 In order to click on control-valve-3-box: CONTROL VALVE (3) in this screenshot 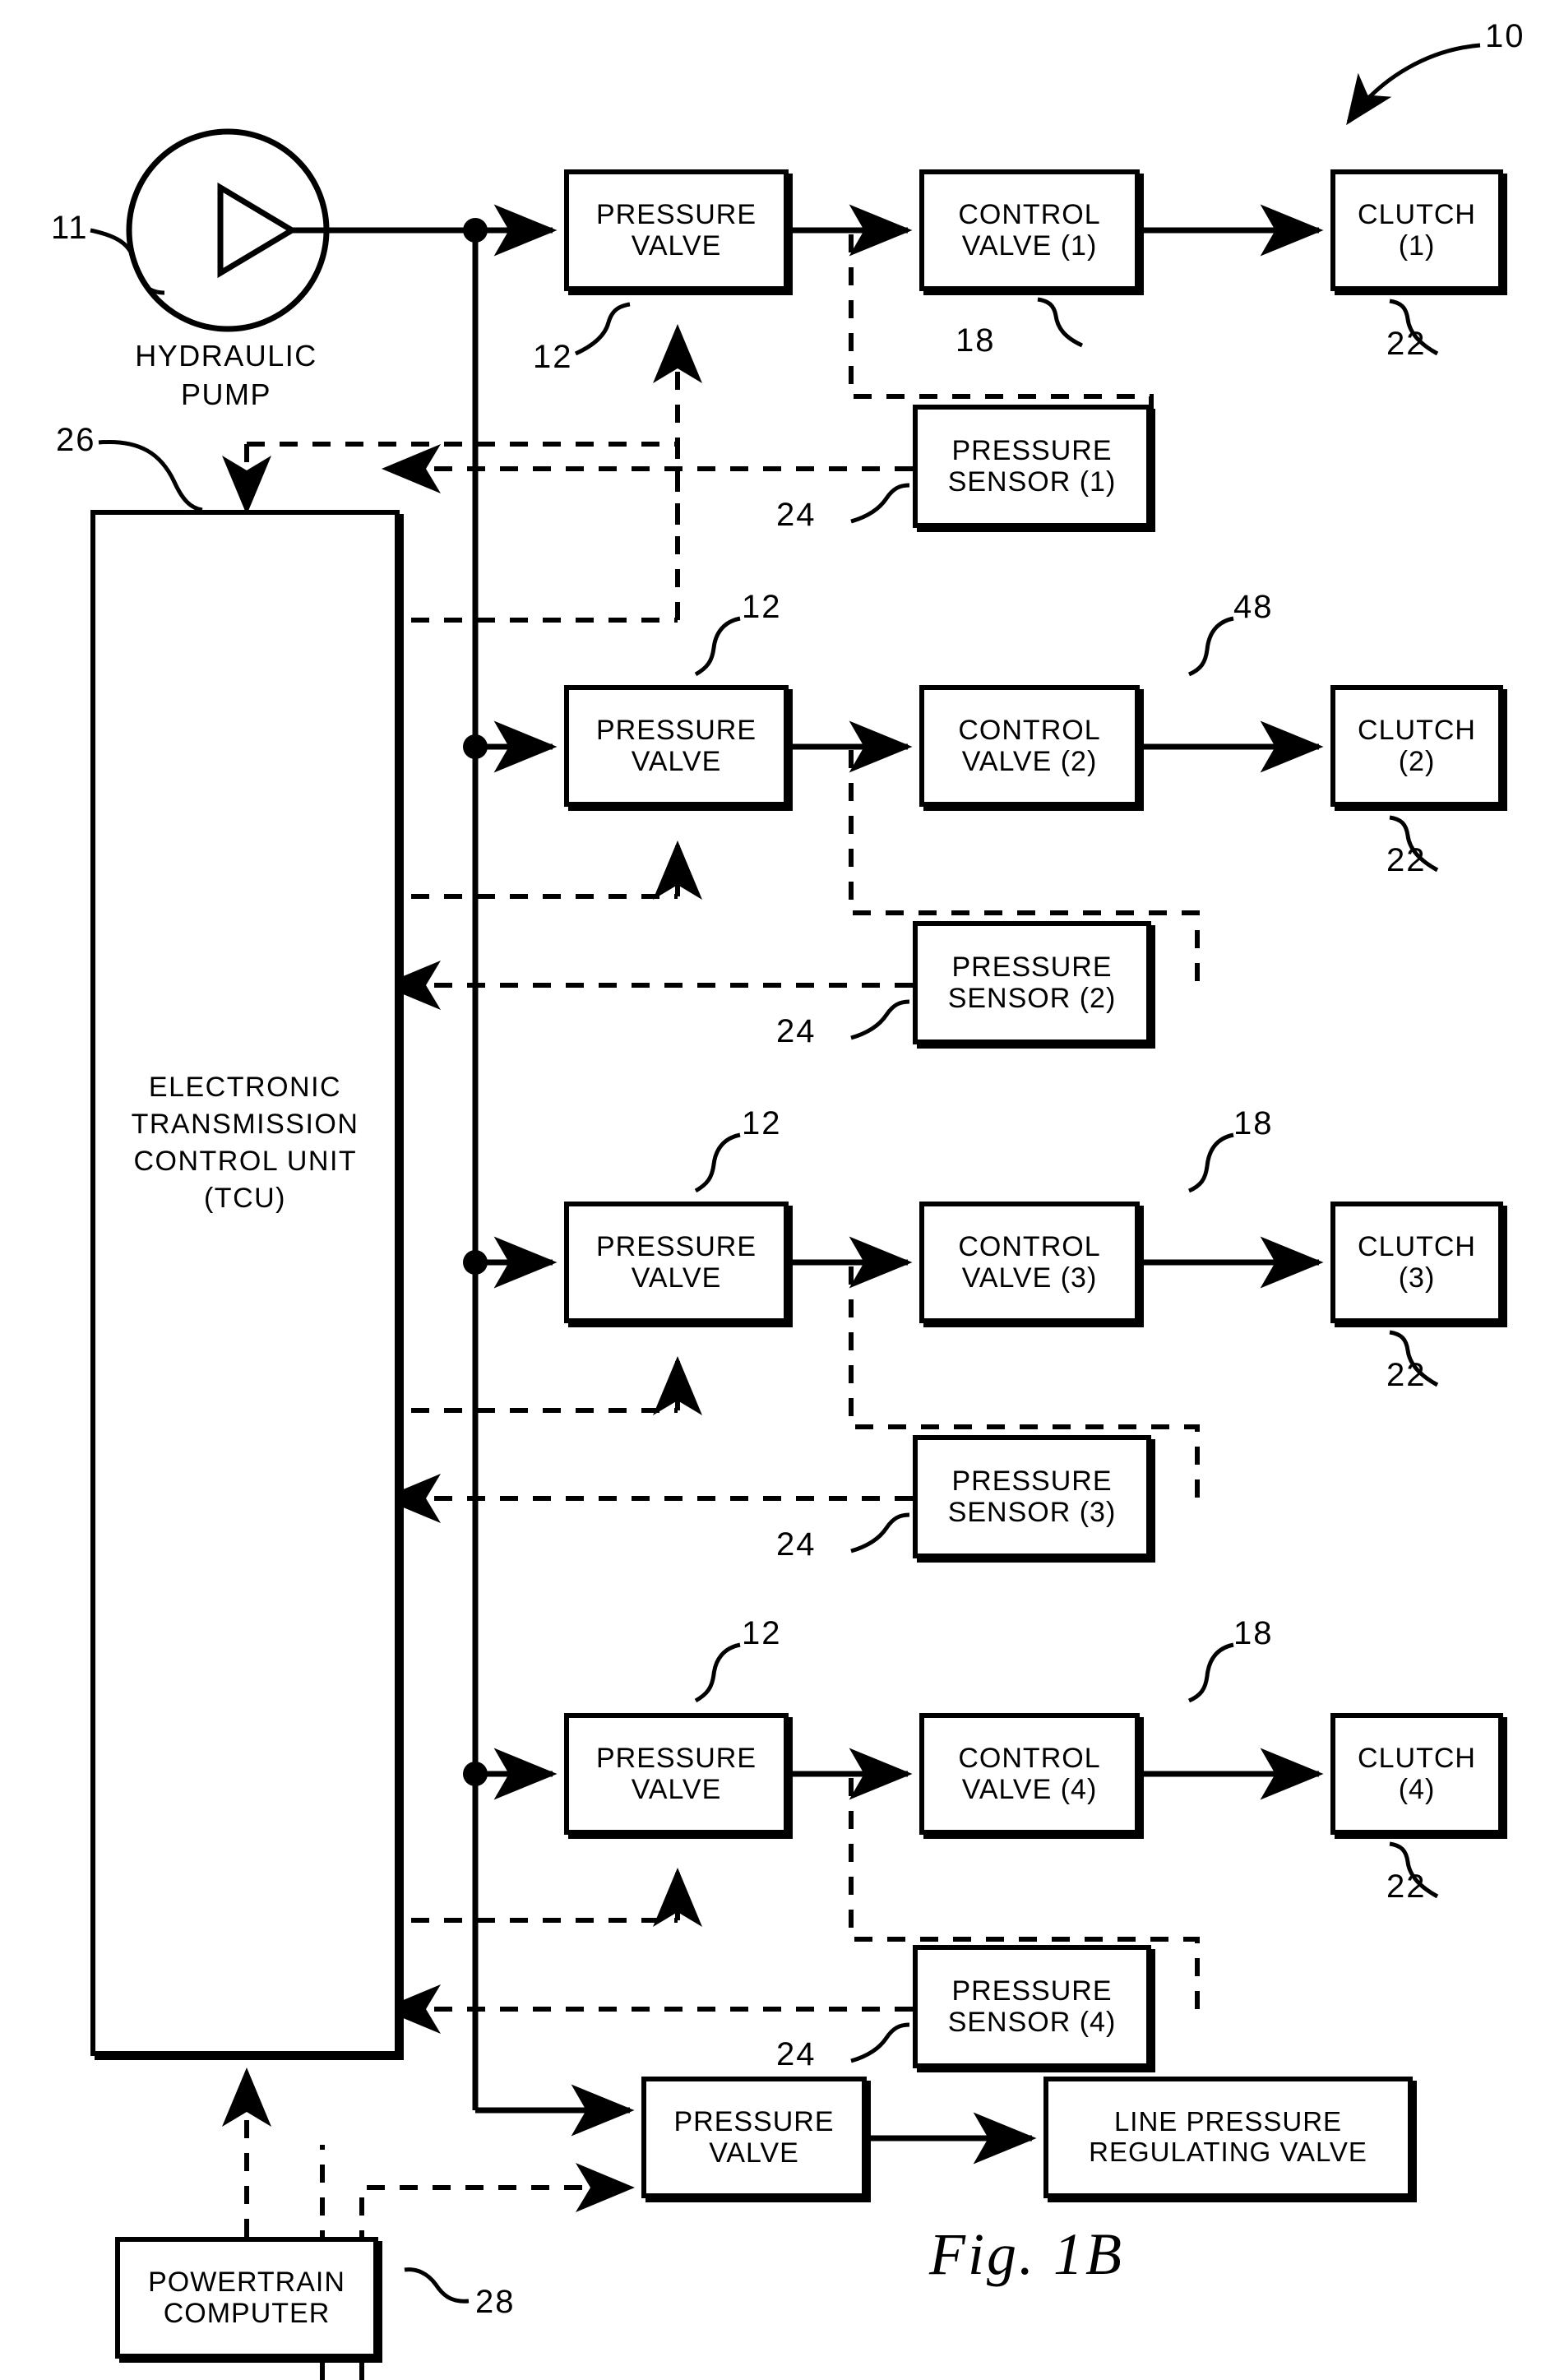, I will do `click(1029, 1262)`.